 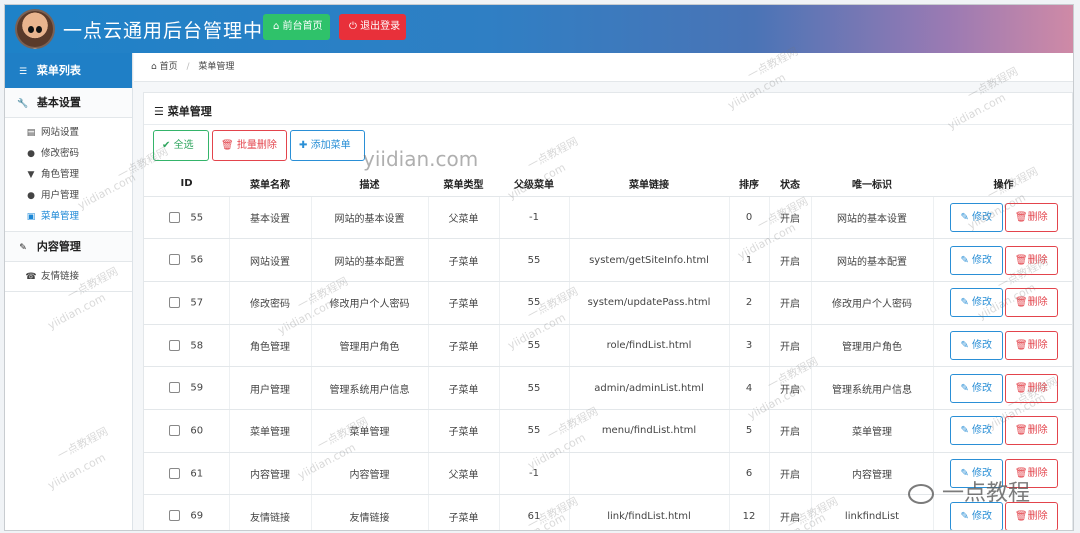 I want to click on breadcrumb-current: 菜单管理, so click(x=216, y=67).